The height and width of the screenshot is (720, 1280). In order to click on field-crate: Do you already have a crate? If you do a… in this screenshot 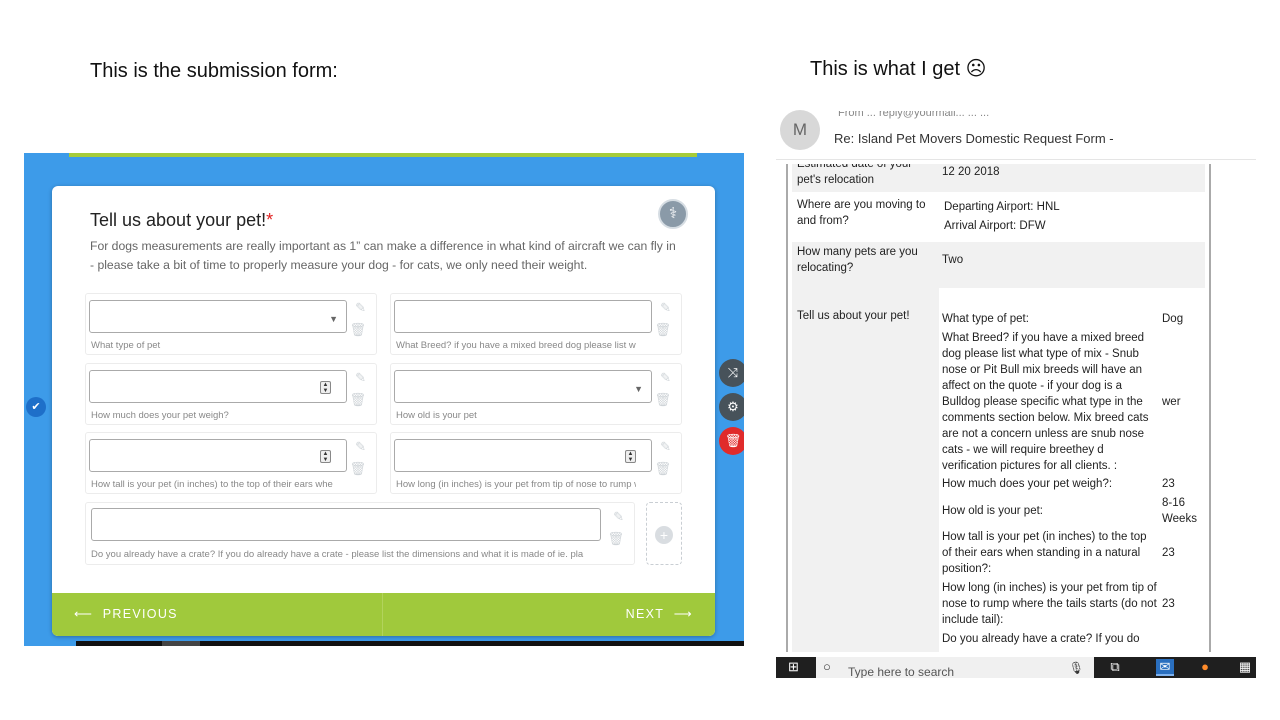, I will do `click(360, 533)`.